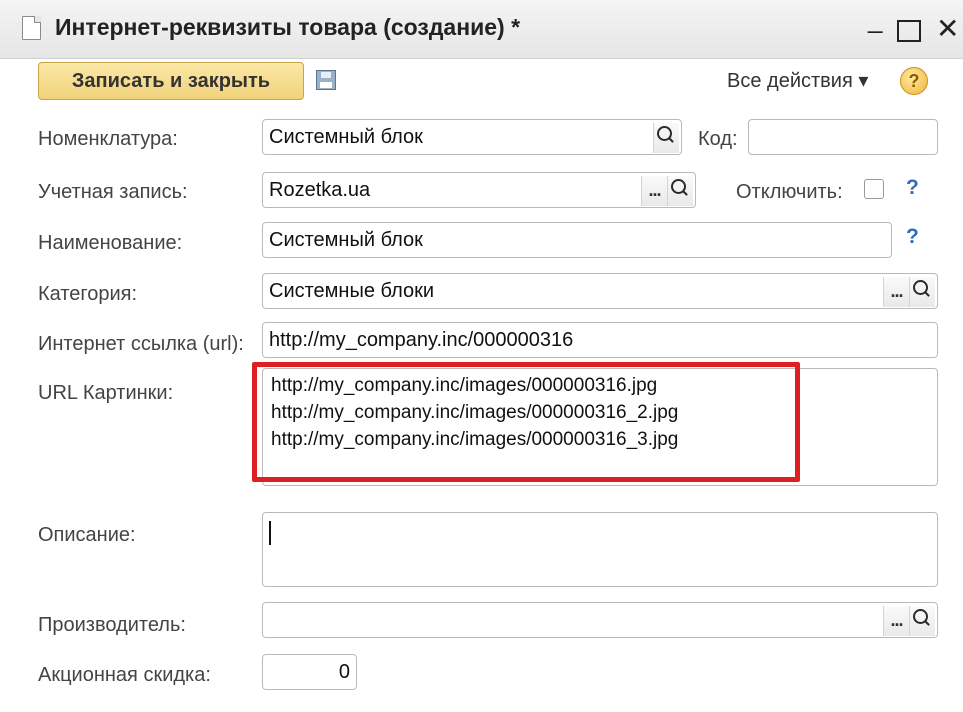  Describe the element at coordinates (106, 393) in the screenshot. I see `image-urls-label: URL Картинки:` at that location.